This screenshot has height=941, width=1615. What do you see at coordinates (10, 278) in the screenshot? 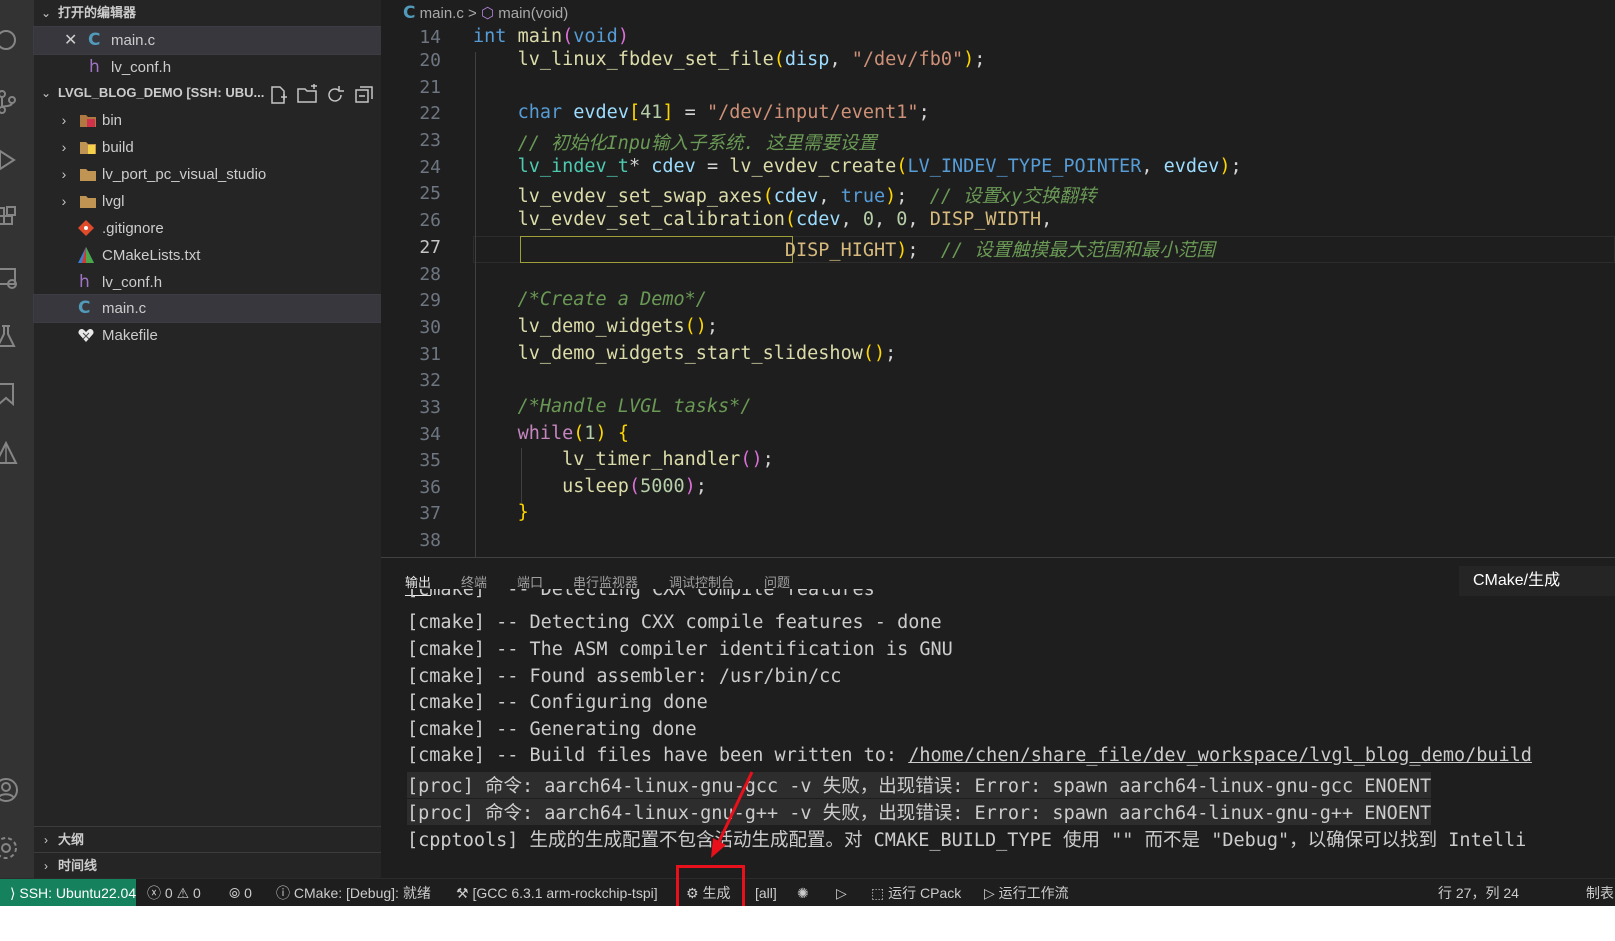
I see `remote-explorer-icon` at bounding box center [10, 278].